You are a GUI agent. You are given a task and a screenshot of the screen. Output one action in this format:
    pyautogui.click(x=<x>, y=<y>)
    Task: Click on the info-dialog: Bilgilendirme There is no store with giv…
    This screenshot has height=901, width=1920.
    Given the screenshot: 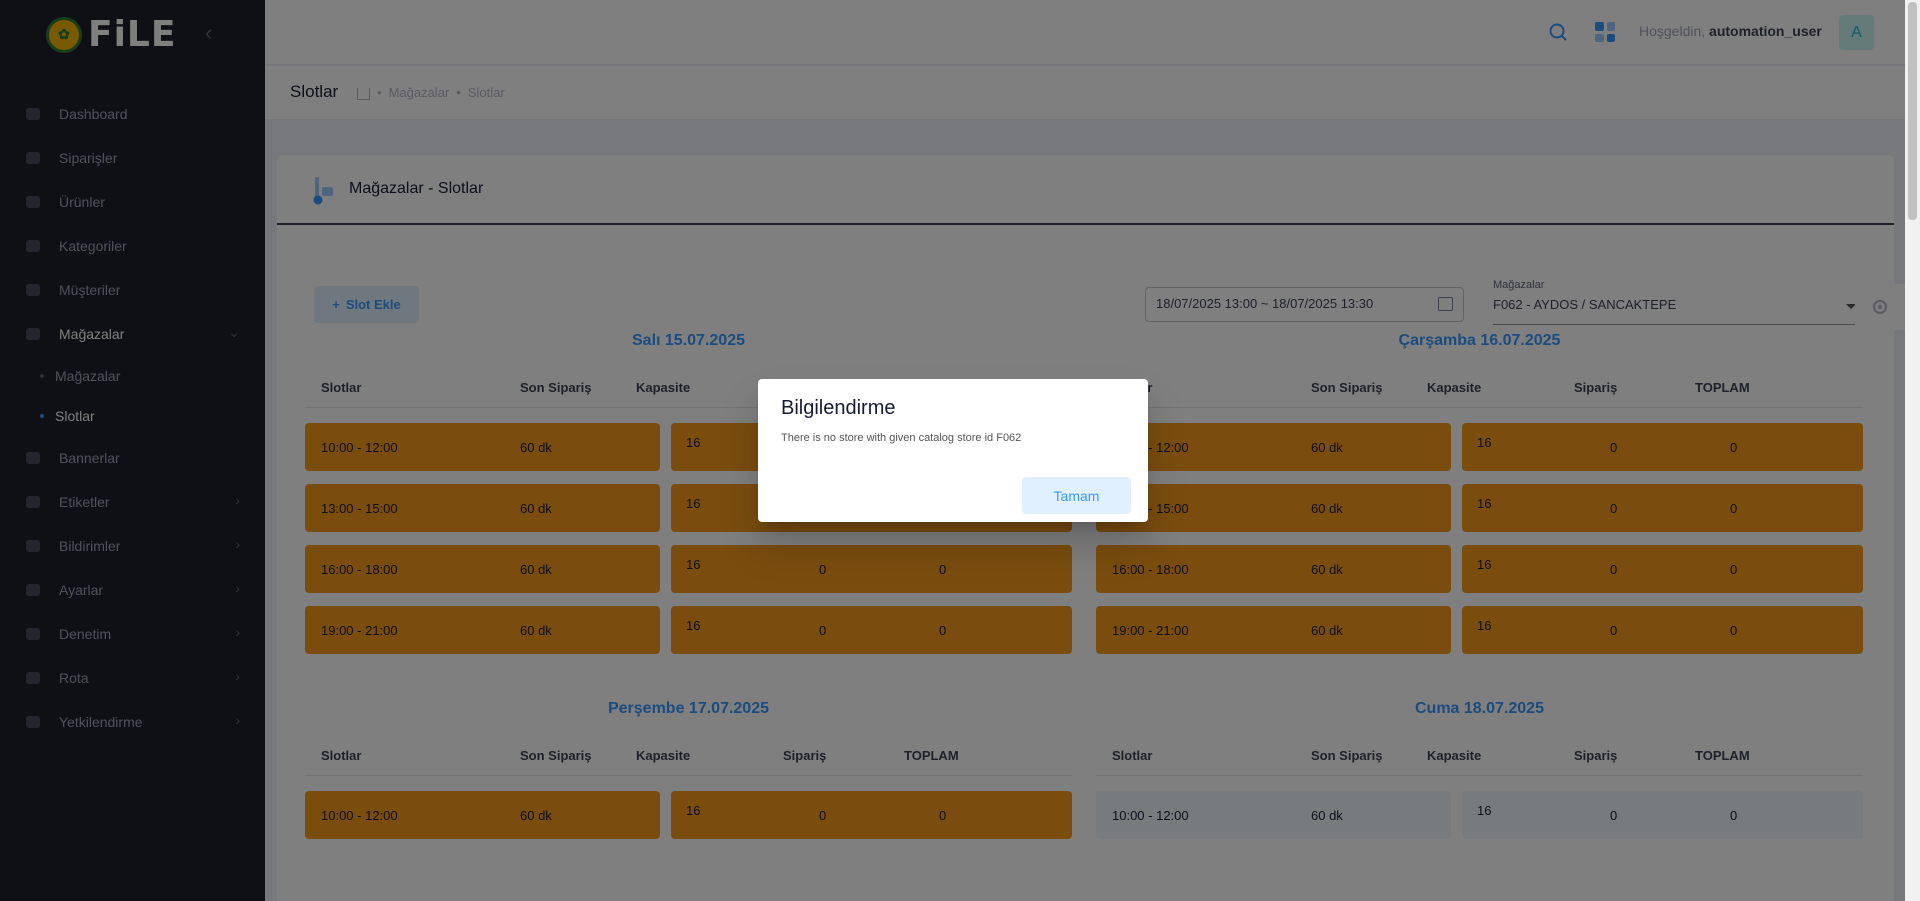 What is the action you would take?
    pyautogui.click(x=953, y=450)
    